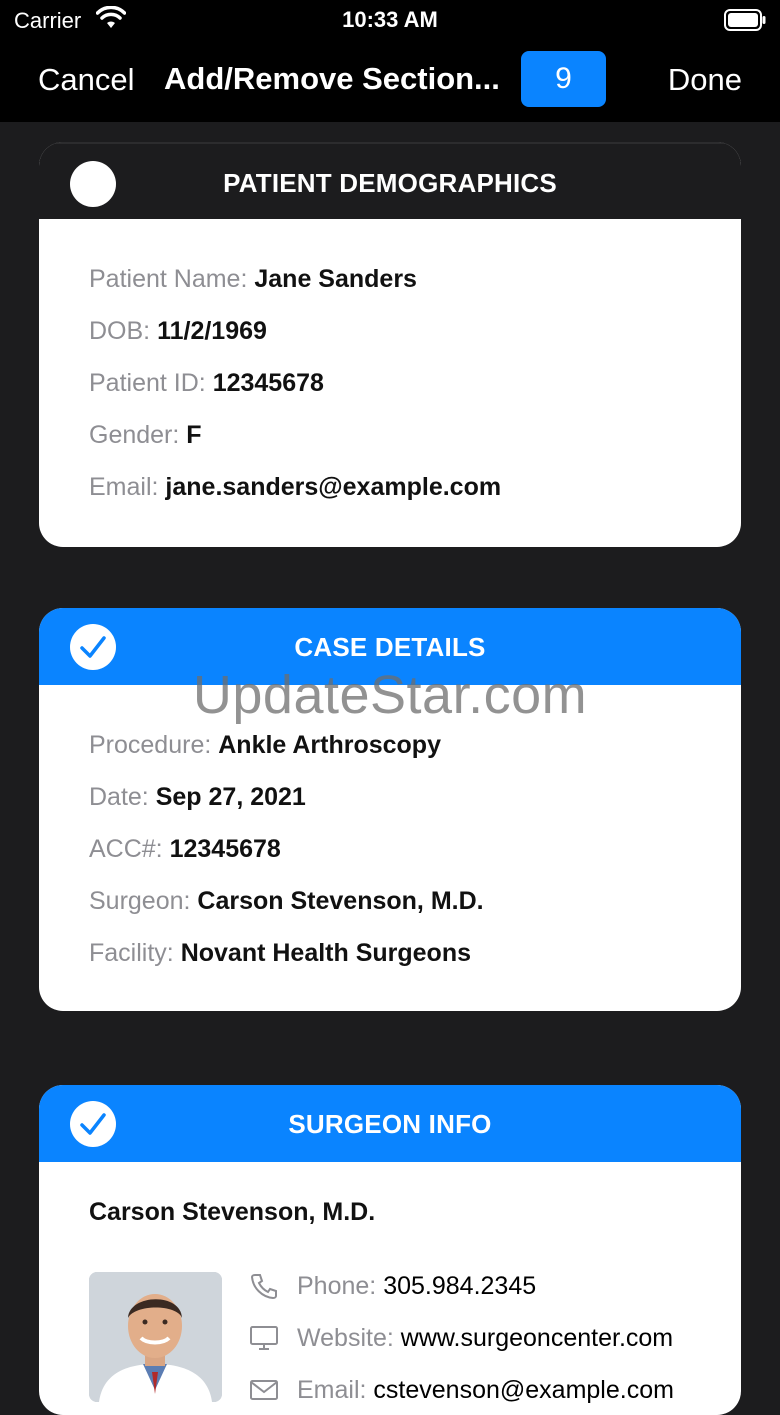 This screenshot has width=780, height=1415. What do you see at coordinates (705, 80) in the screenshot?
I see `done-button: Done` at bounding box center [705, 80].